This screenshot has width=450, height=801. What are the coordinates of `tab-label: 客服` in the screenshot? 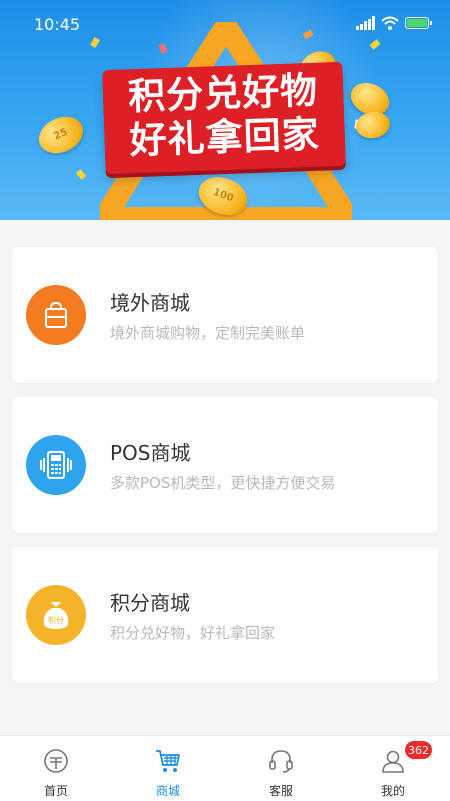 It's located at (280, 791).